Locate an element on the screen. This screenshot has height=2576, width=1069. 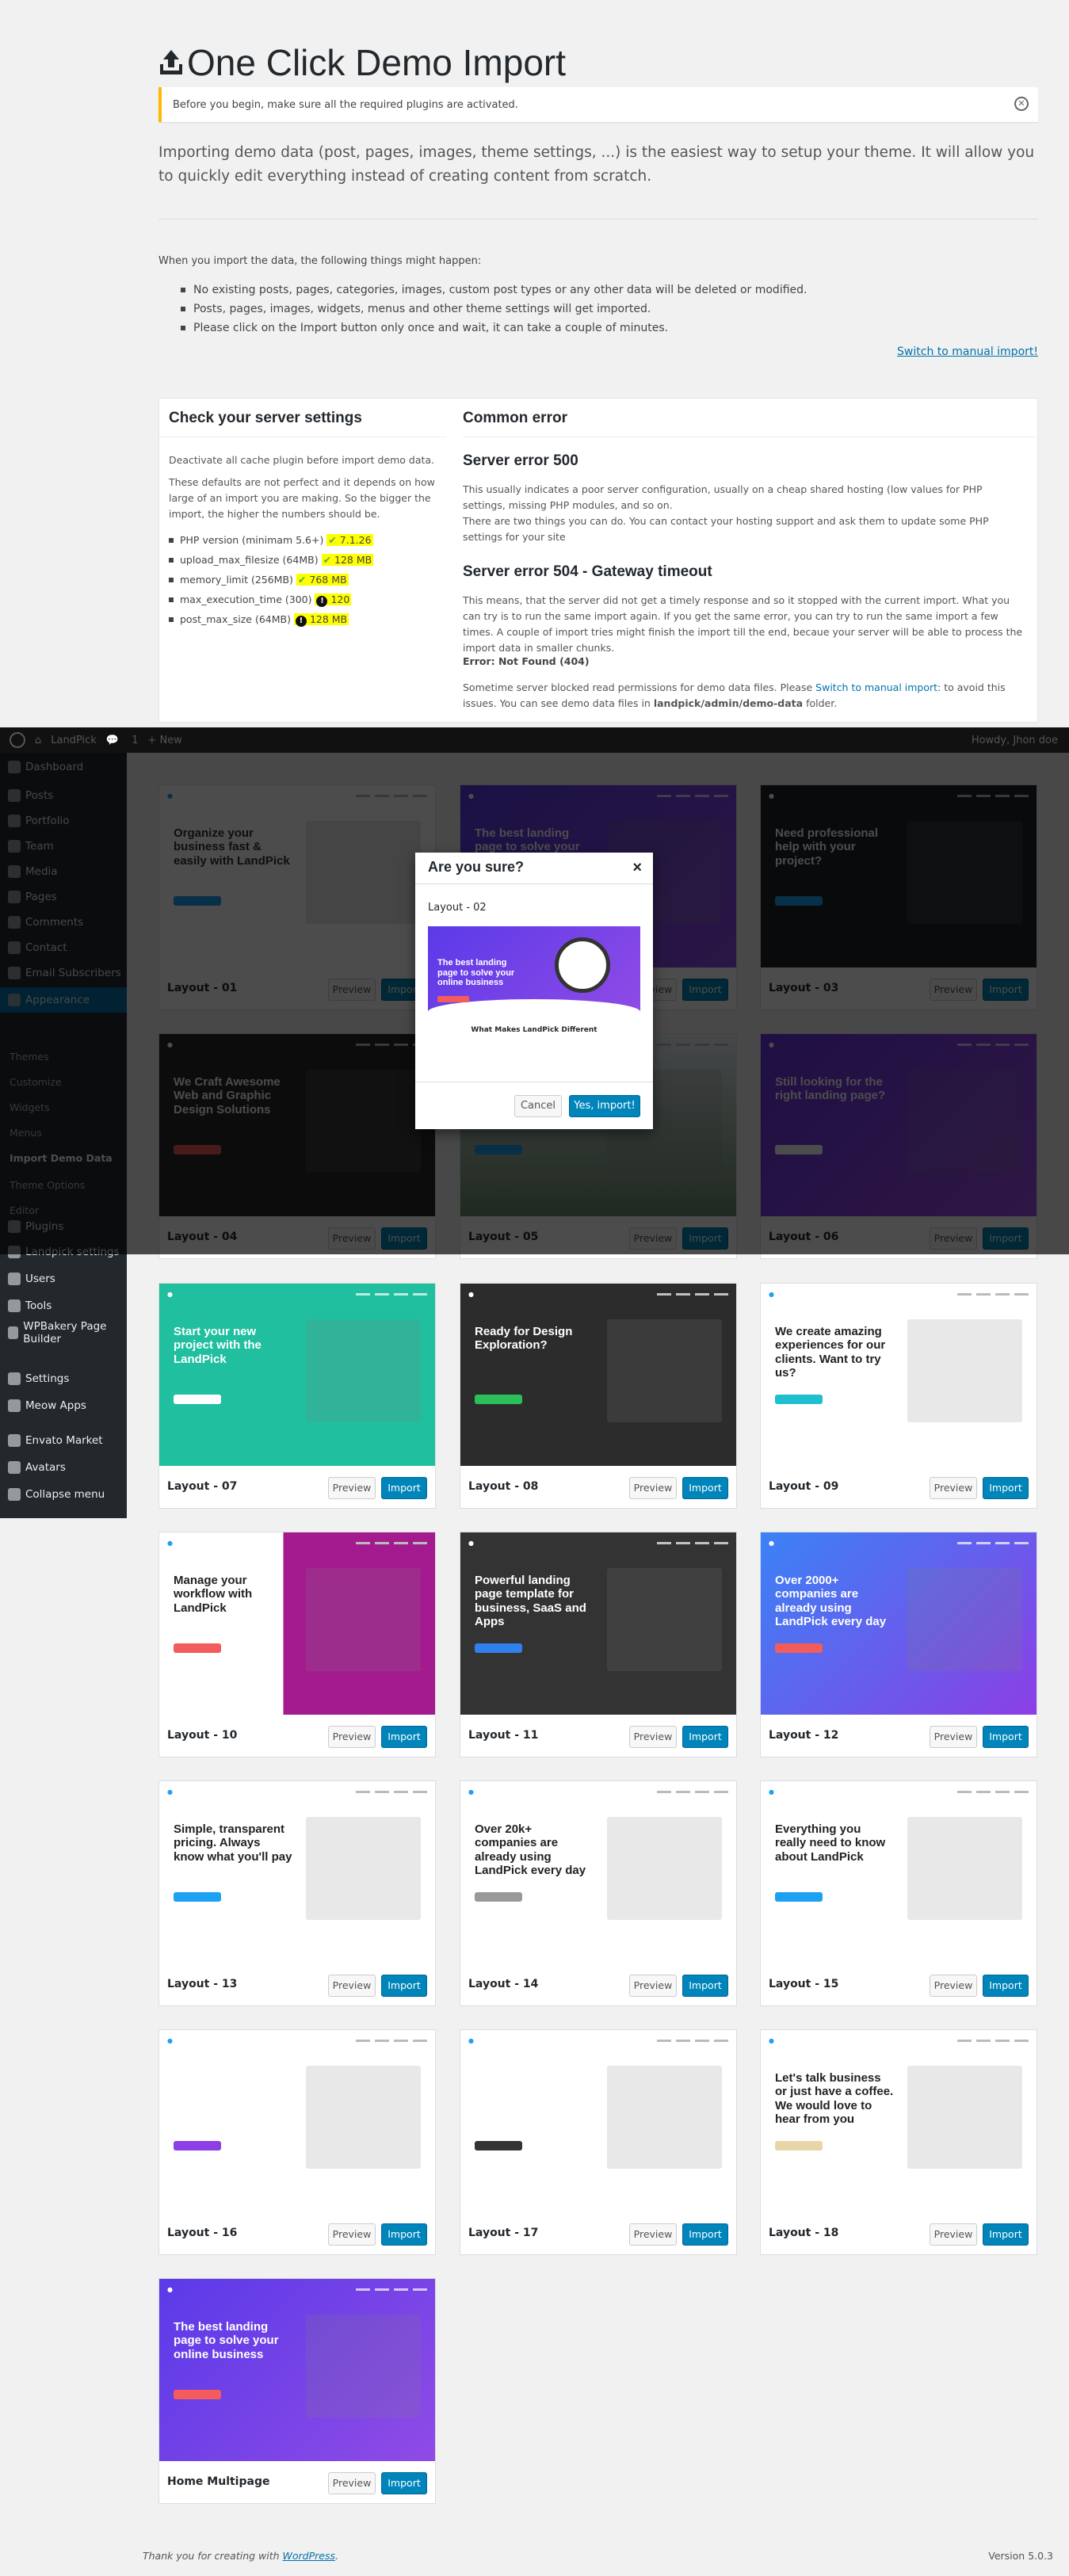
server-settings-title: Check your server settings is located at coordinates (265, 418).